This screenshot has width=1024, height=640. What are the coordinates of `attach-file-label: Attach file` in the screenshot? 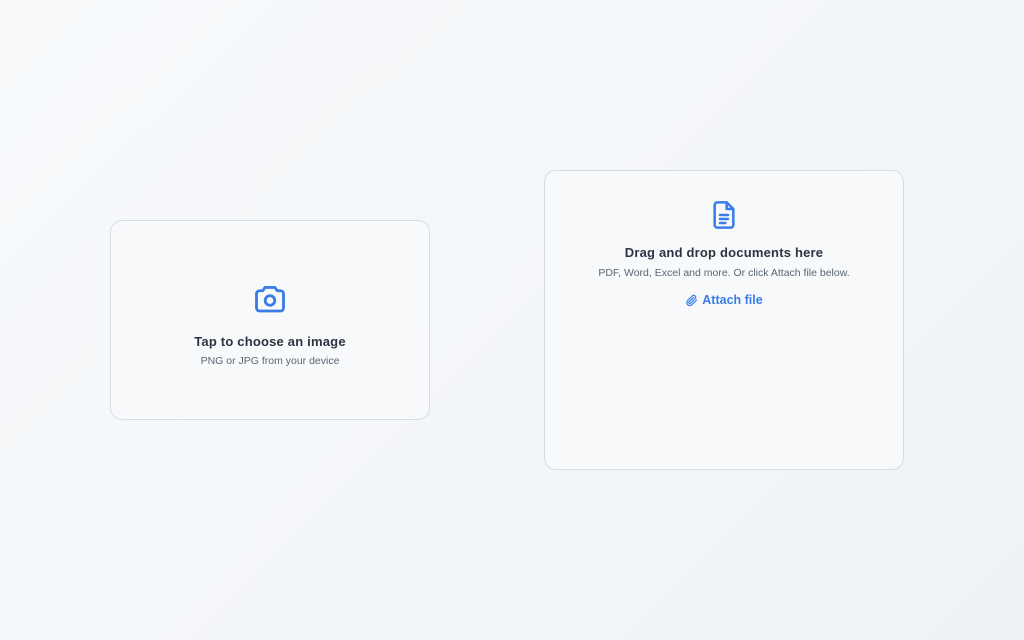 It's located at (732, 300).